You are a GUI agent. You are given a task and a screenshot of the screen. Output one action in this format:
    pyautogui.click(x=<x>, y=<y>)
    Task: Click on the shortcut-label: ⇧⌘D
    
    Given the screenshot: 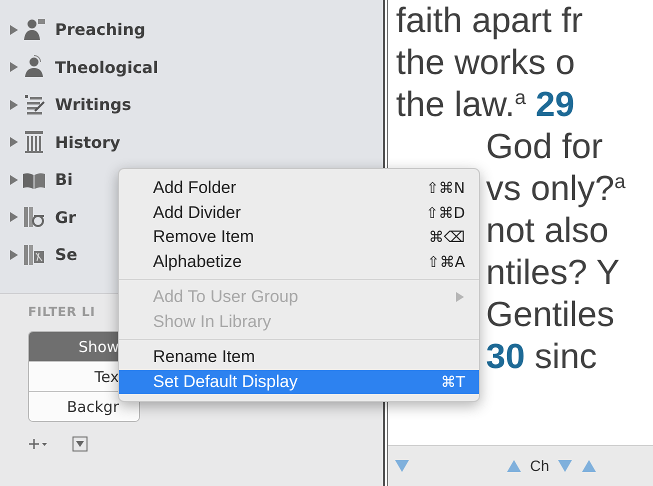 What is the action you would take?
    pyautogui.click(x=445, y=213)
    